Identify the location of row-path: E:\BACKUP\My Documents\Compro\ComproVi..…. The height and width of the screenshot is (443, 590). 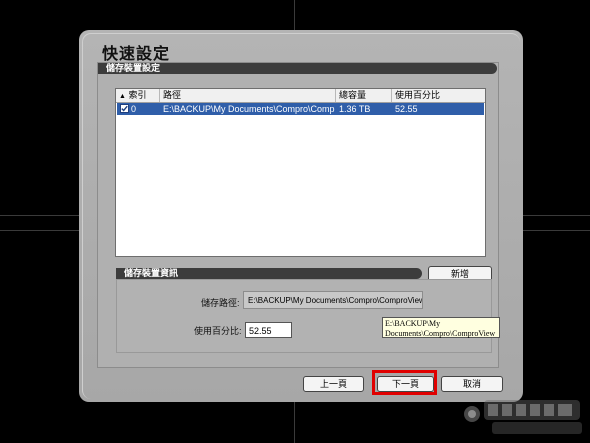
(249, 109).